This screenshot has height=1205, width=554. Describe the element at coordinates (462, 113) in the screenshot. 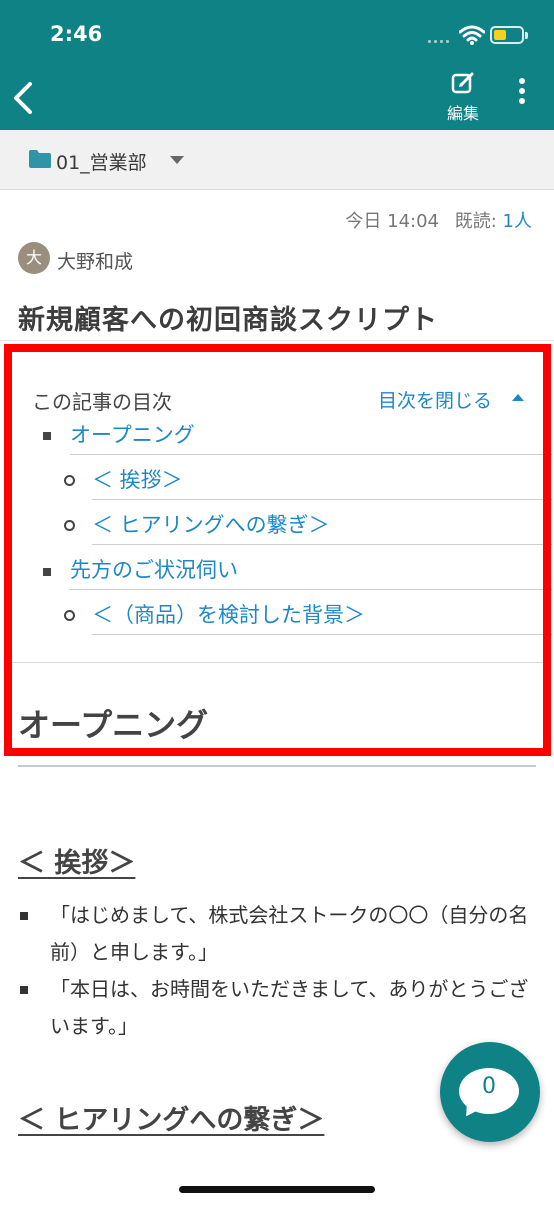

I see `edit-label: 編集` at that location.